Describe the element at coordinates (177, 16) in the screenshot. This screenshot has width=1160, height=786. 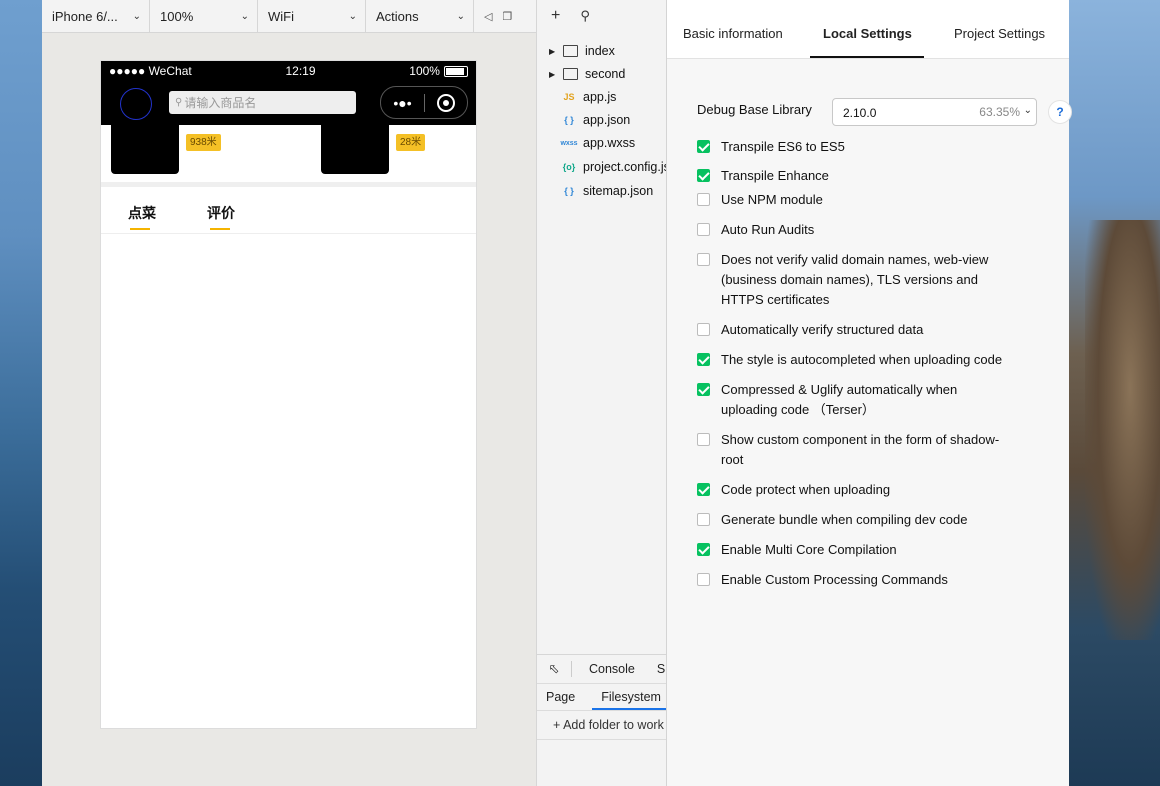
I see `zoom-select-value: 100%` at that location.